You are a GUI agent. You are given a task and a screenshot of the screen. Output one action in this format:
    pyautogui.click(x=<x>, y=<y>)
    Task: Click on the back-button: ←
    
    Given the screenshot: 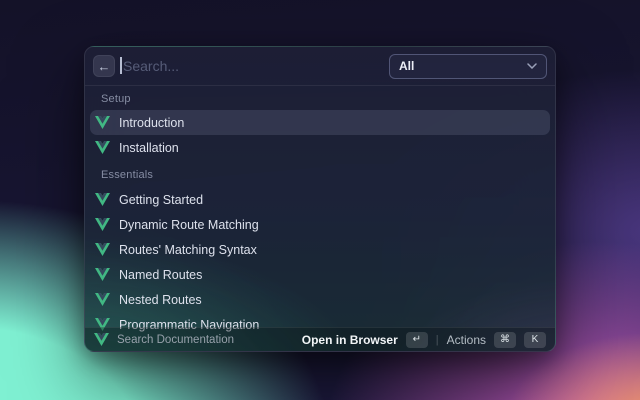 What is the action you would take?
    pyautogui.click(x=104, y=66)
    